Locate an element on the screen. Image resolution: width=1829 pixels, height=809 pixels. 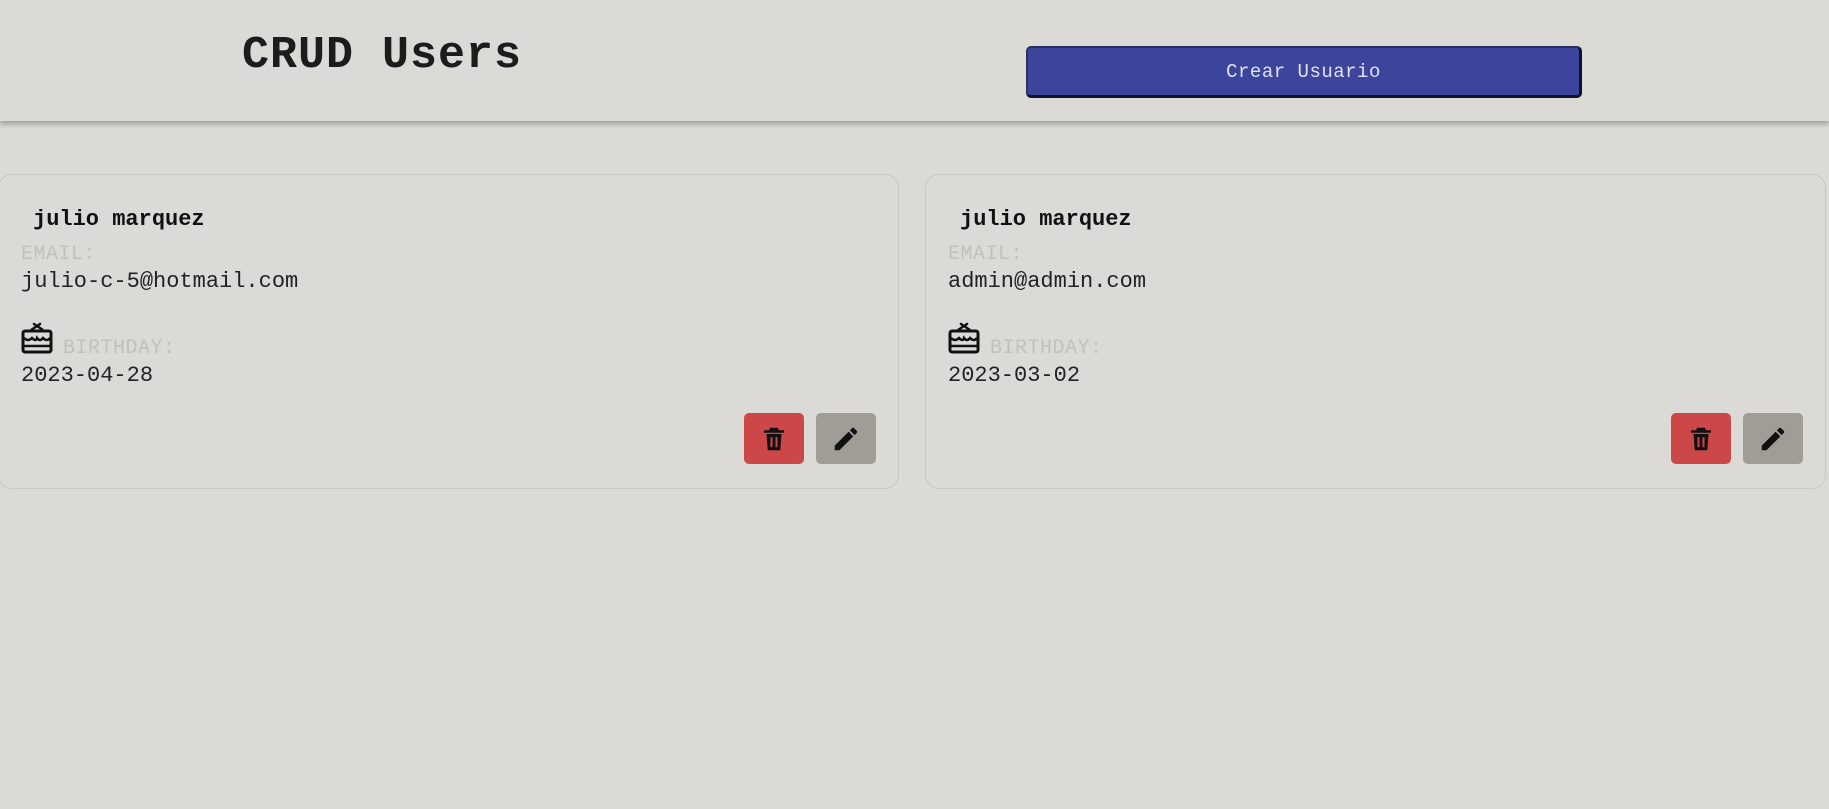
user-birthday: 2023-04-28 is located at coordinates (87, 375).